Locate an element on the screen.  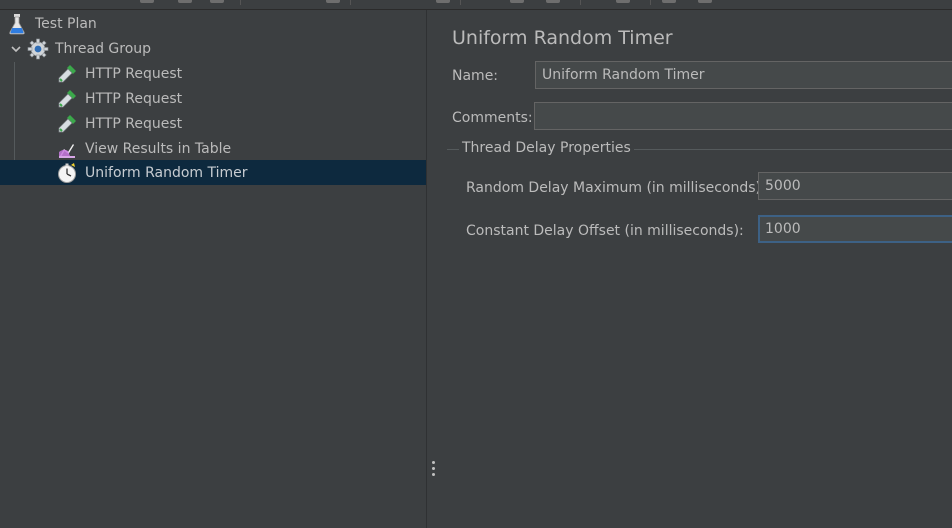
tree-item-label: Thread Group is located at coordinates (103, 48).